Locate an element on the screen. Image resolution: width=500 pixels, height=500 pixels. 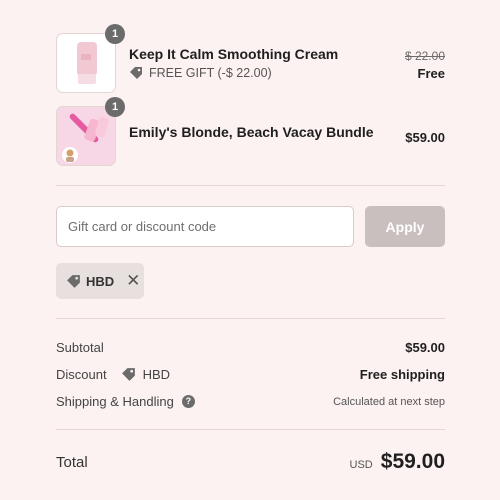
item-name: Keep It Calm Smoothing Cream is located at coordinates (234, 54).